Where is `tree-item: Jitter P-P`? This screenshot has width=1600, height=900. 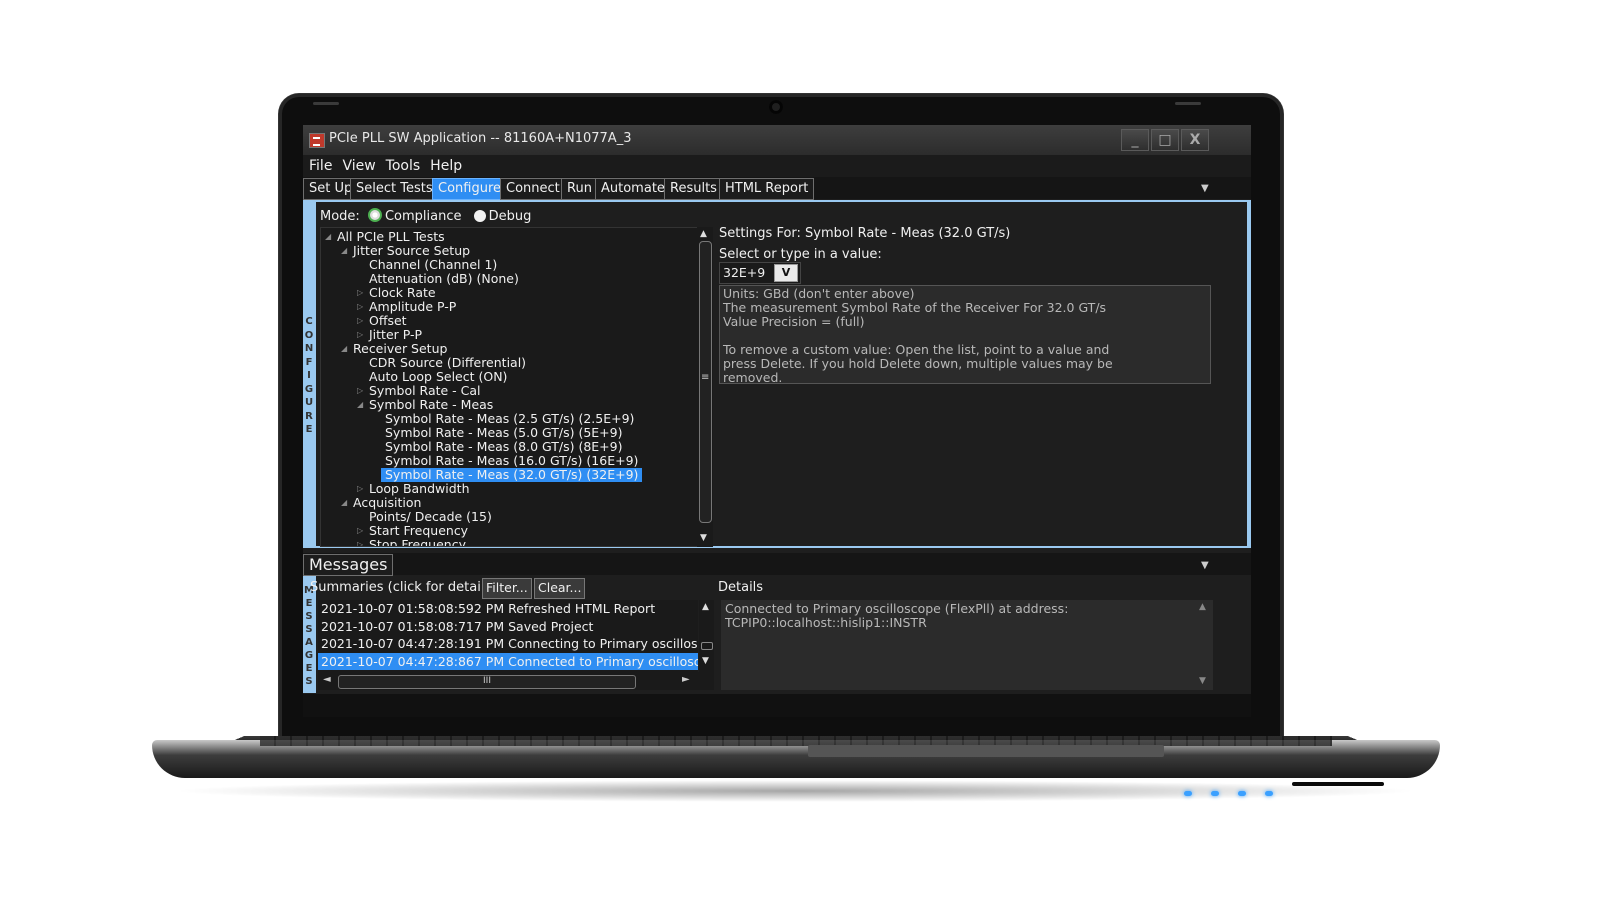 tree-item: Jitter P-P is located at coordinates (395, 335).